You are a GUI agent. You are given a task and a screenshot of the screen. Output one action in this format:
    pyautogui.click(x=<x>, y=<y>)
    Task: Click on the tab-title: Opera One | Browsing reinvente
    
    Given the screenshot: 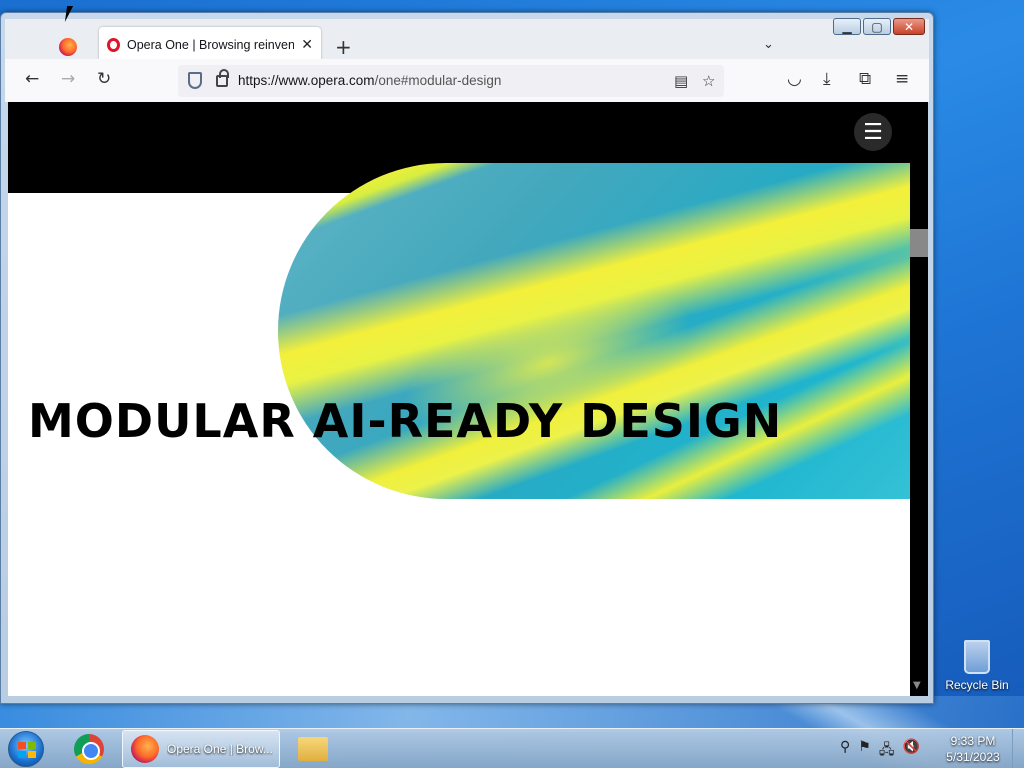 What is the action you would take?
    pyautogui.click(x=211, y=45)
    